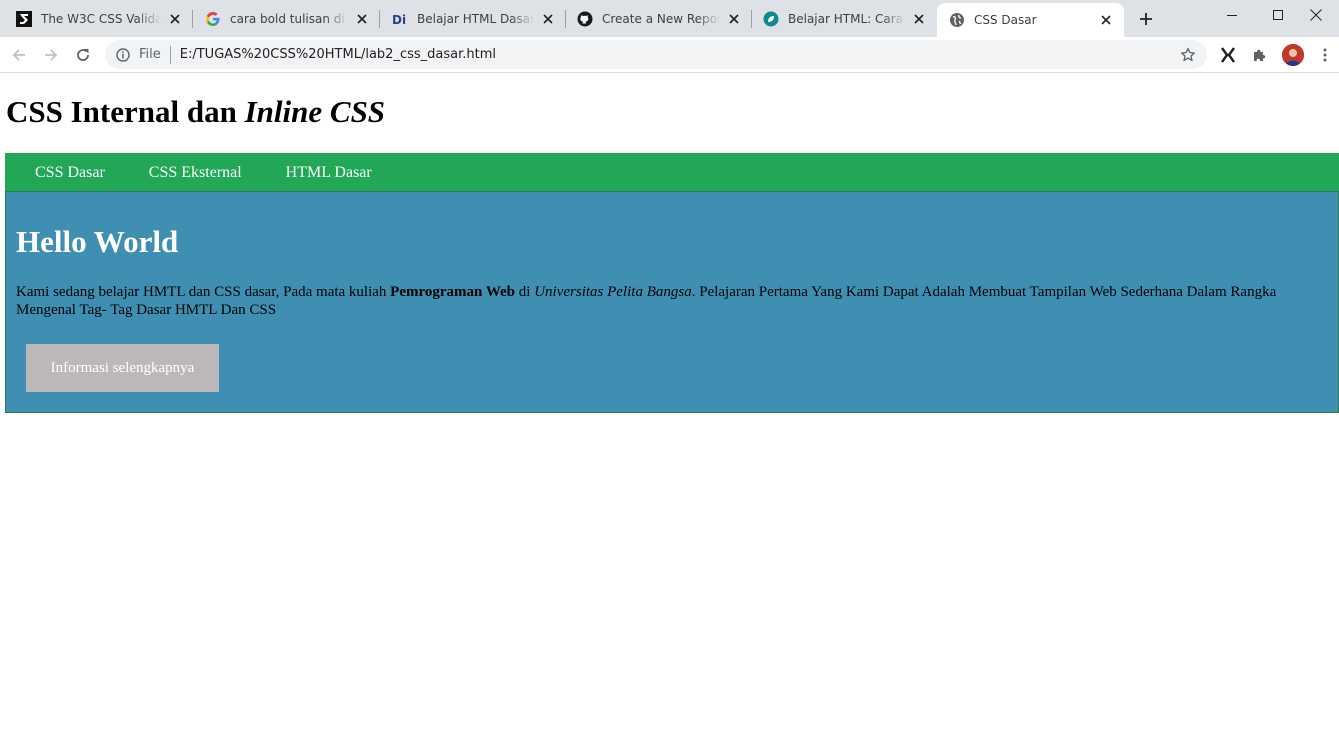 Image resolution: width=1339 pixels, height=737 pixels. Describe the element at coordinates (170, 54) in the screenshot. I see `divider` at that location.